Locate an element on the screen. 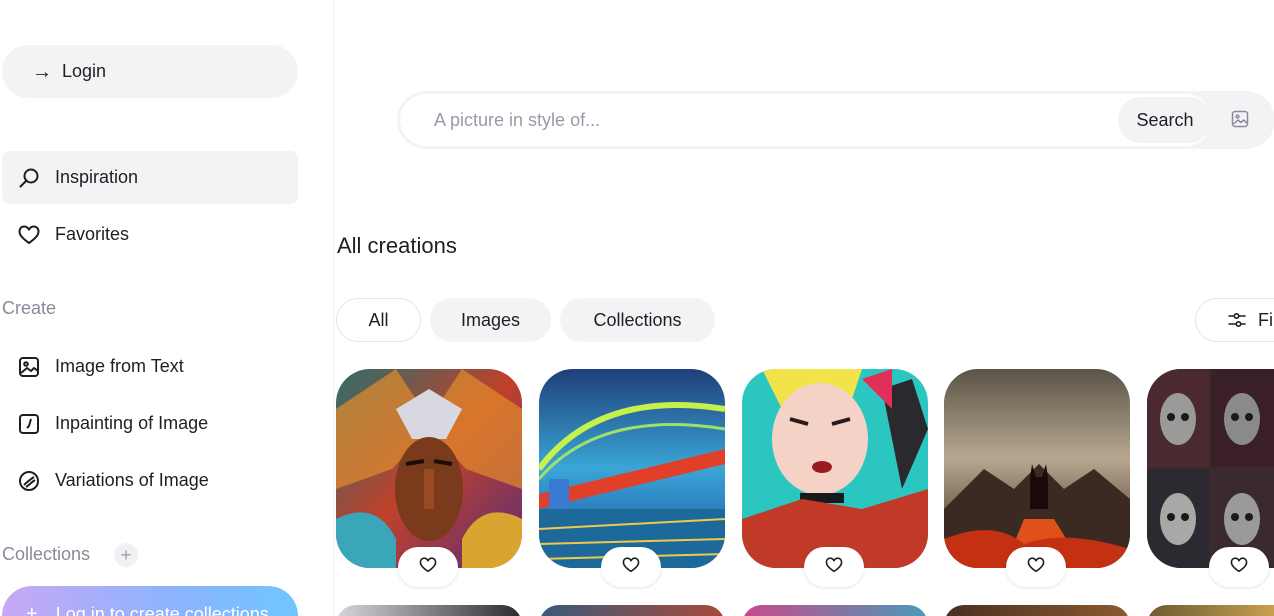  filters-button: Filters is located at coordinates (1234, 320).